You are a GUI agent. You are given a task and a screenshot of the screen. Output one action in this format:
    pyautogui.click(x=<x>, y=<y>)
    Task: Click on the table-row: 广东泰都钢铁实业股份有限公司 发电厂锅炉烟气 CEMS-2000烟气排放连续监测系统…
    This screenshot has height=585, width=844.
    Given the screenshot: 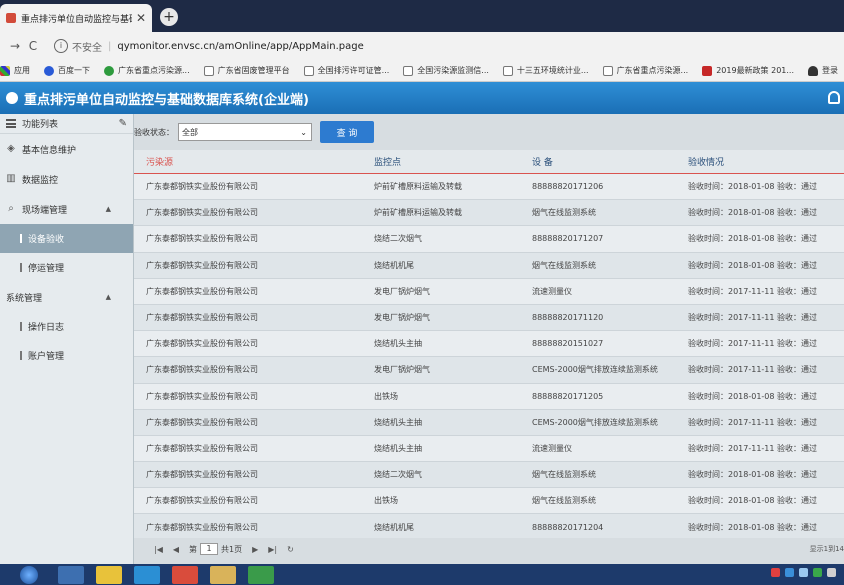 What is the action you would take?
    pyautogui.click(x=489, y=370)
    